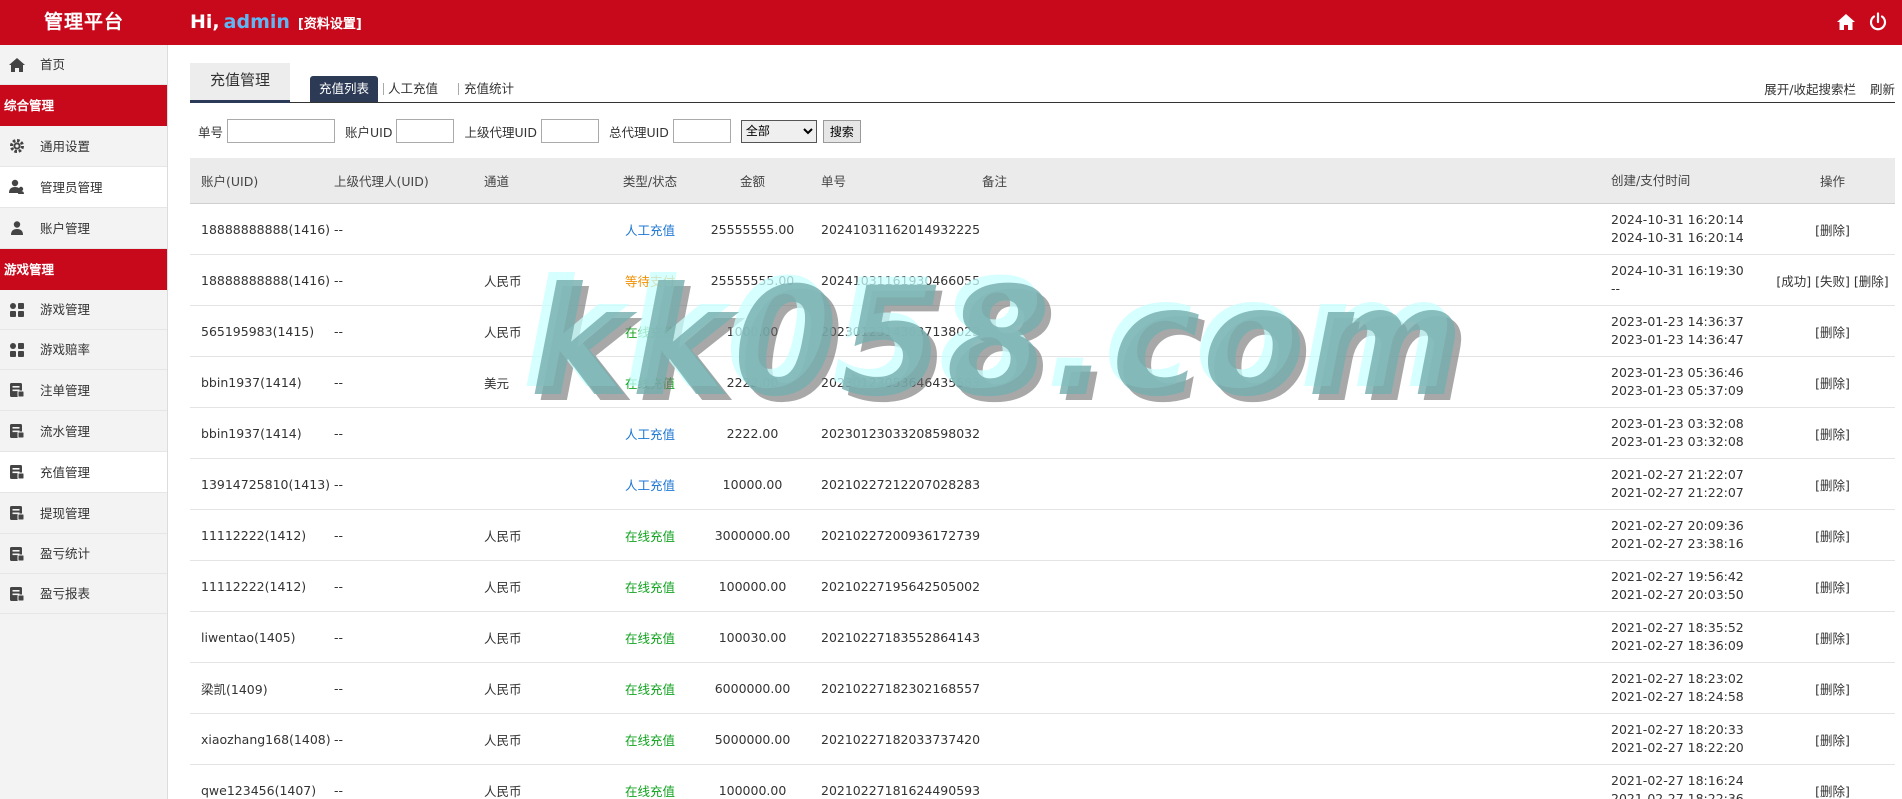  What do you see at coordinates (500, 132) in the screenshot?
I see `parent-uid-label: 上级代理UID` at bounding box center [500, 132].